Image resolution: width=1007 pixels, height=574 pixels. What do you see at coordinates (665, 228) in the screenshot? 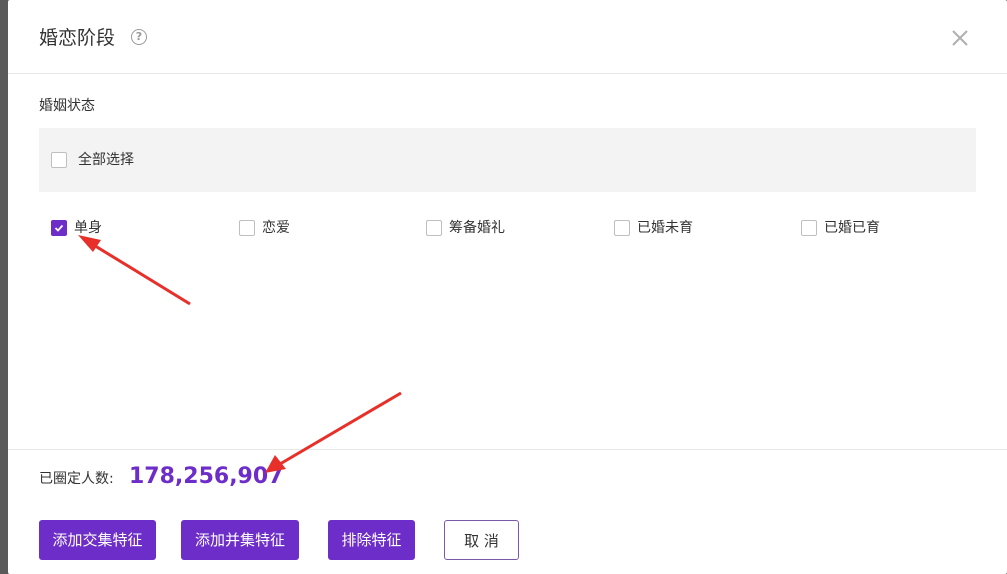
I see `option-label: 已婚未育` at bounding box center [665, 228].